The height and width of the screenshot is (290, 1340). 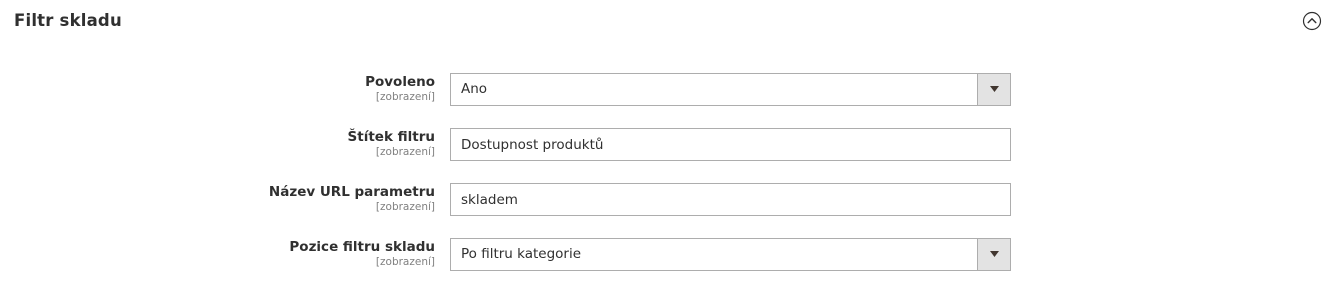 What do you see at coordinates (474, 89) in the screenshot?
I see `enabled-select-value: Ano` at bounding box center [474, 89].